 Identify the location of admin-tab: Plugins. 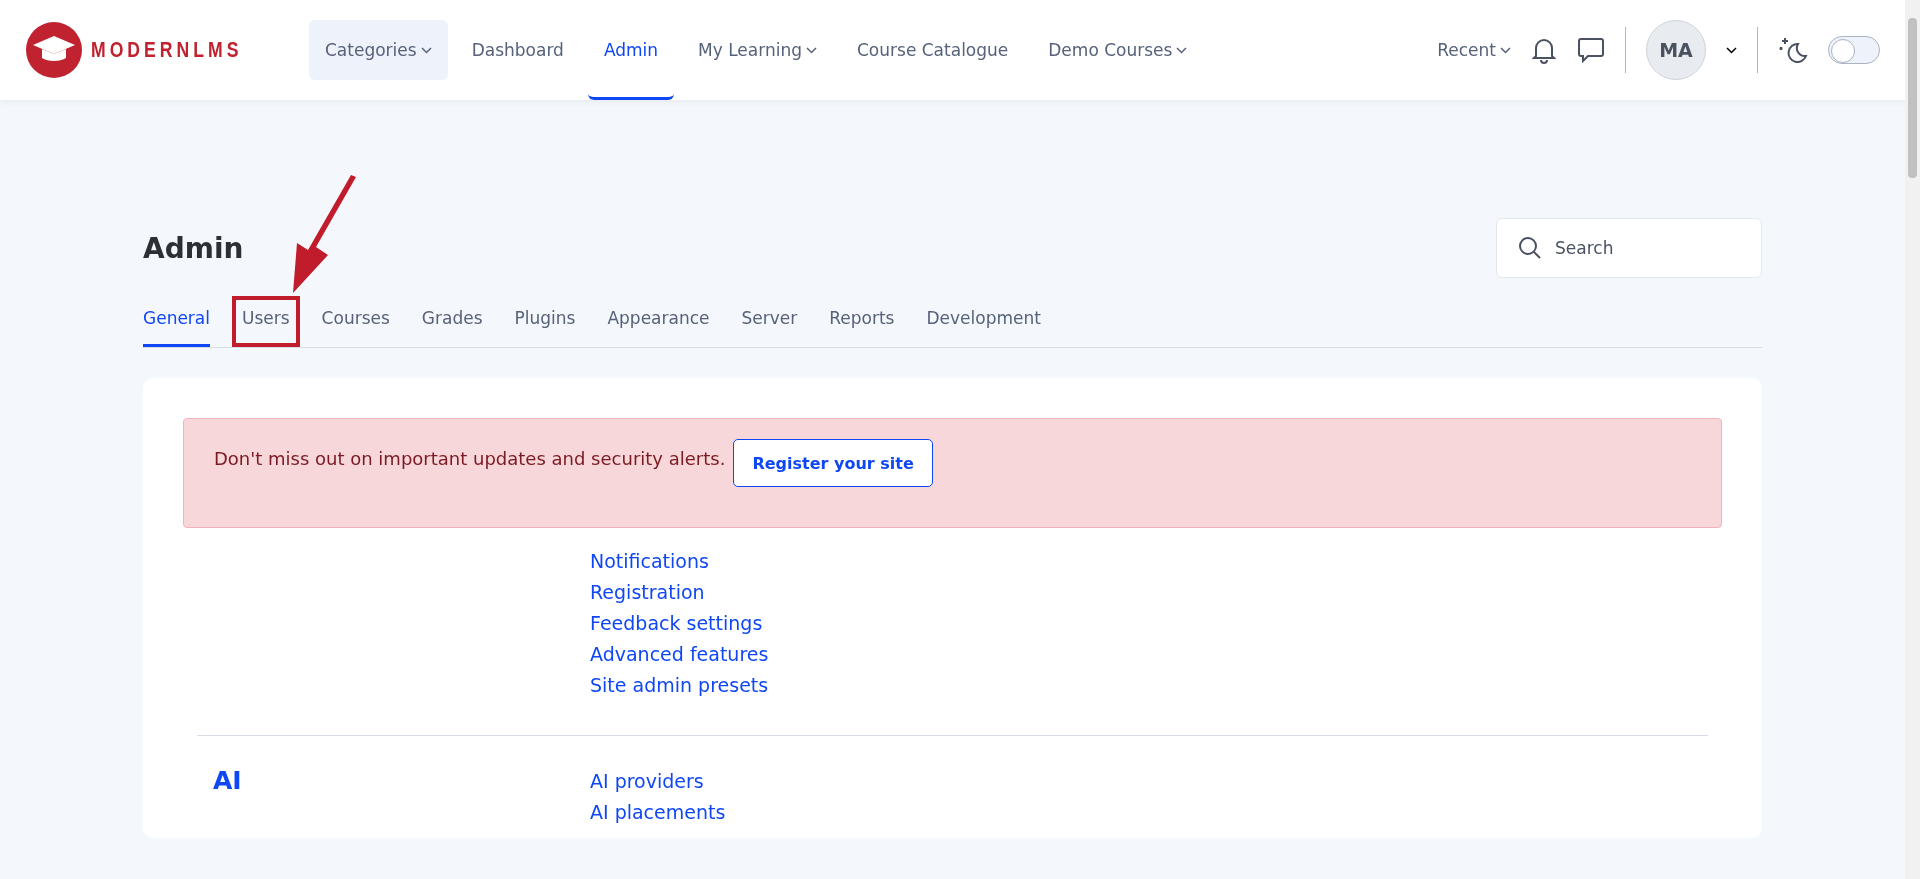
(545, 321).